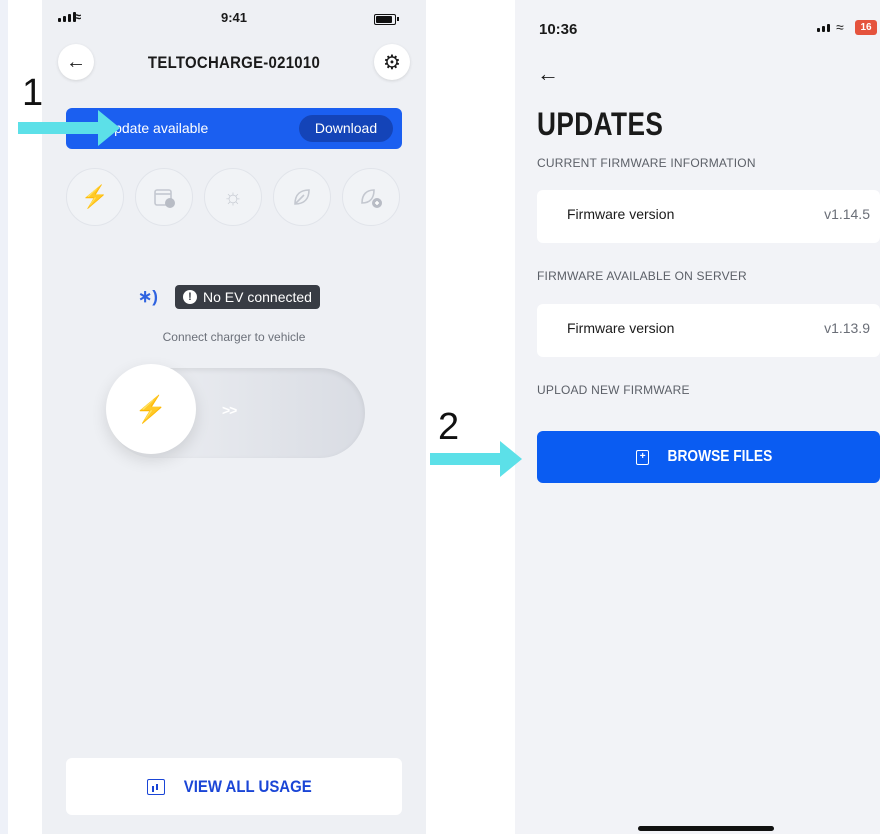  Describe the element at coordinates (233, 197) in the screenshot. I see `solar-sun-icon: ☼` at that location.